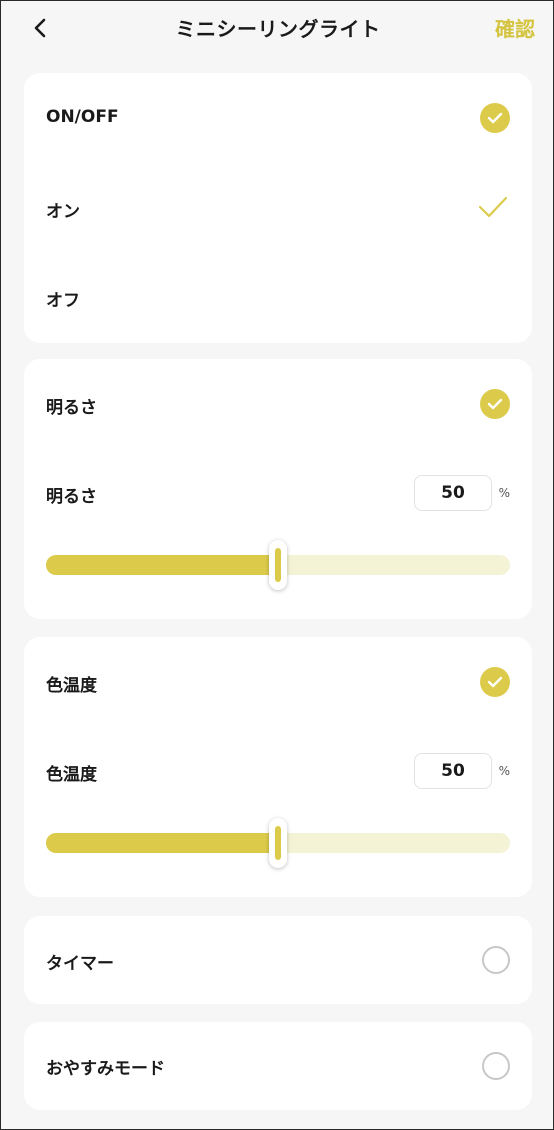 Image resolution: width=554 pixels, height=1130 pixels. I want to click on brightness-section-toggle, so click(495, 404).